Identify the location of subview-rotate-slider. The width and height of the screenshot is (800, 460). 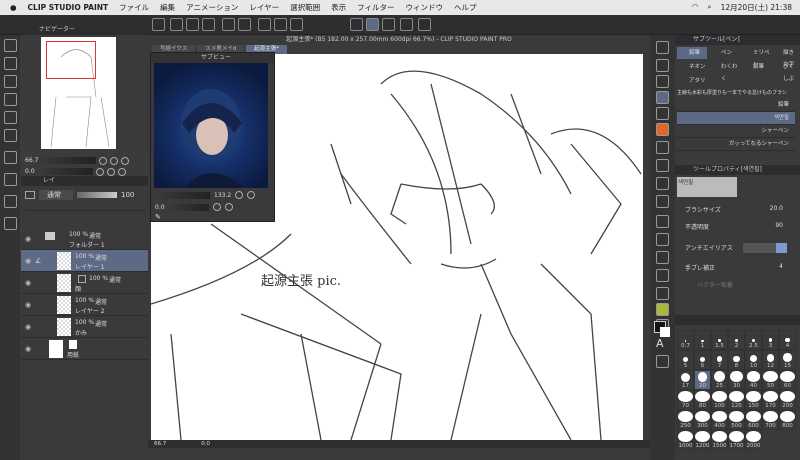
(188, 207).